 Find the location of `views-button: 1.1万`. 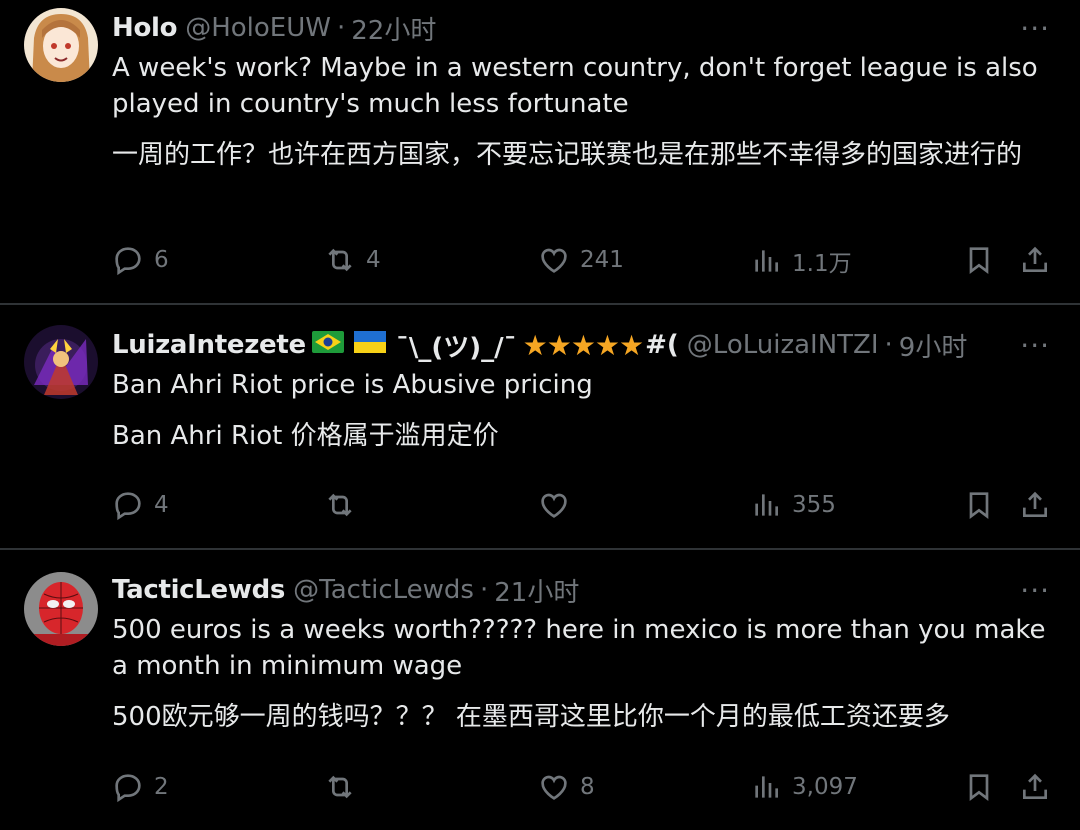

views-button: 1.1万 is located at coordinates (801, 261).